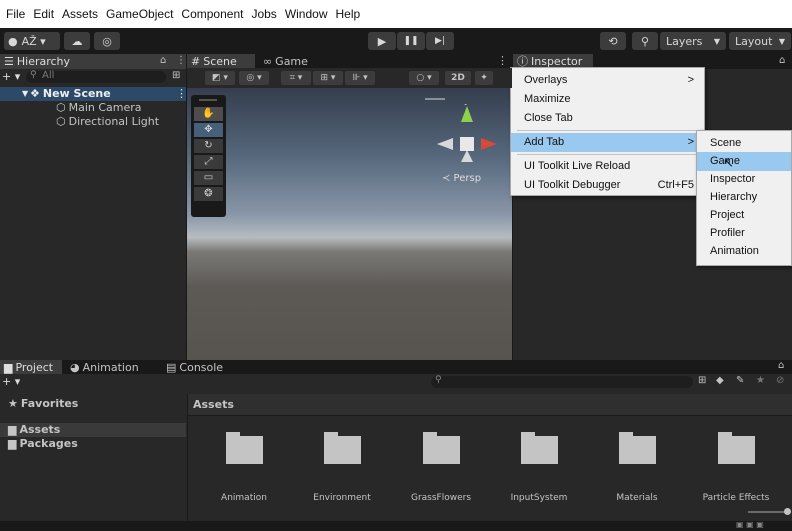  I want to click on tab-project: ▆ Project, so click(31, 367).